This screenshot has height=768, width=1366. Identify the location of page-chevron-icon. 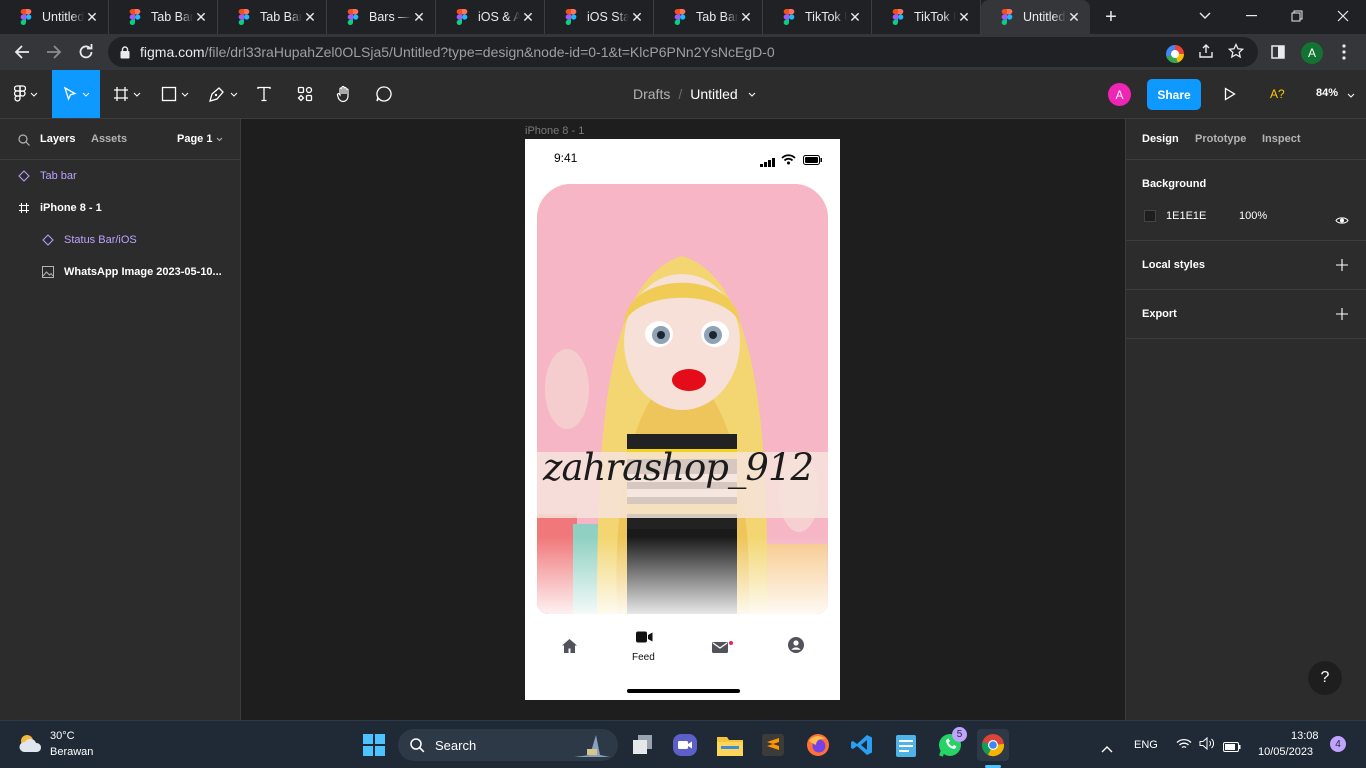
(219, 139).